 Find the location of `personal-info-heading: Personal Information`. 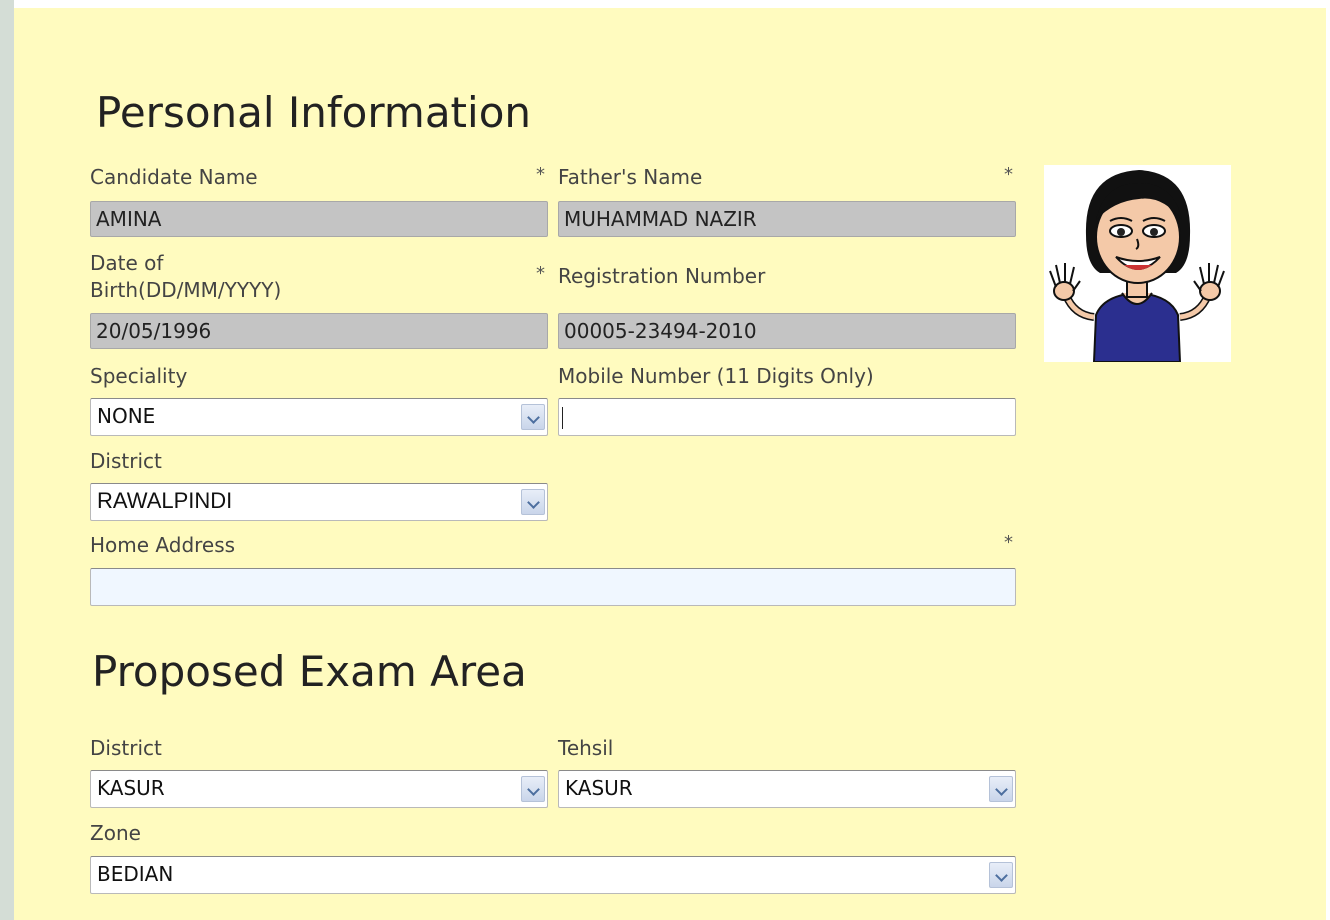

personal-info-heading: Personal Information is located at coordinates (314, 112).